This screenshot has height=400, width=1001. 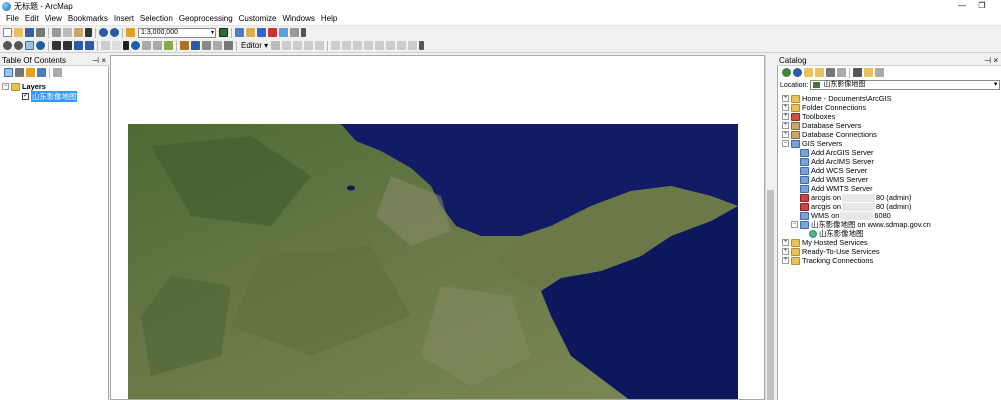 I want to click on list-by-selection-icon, so click(x=41, y=72).